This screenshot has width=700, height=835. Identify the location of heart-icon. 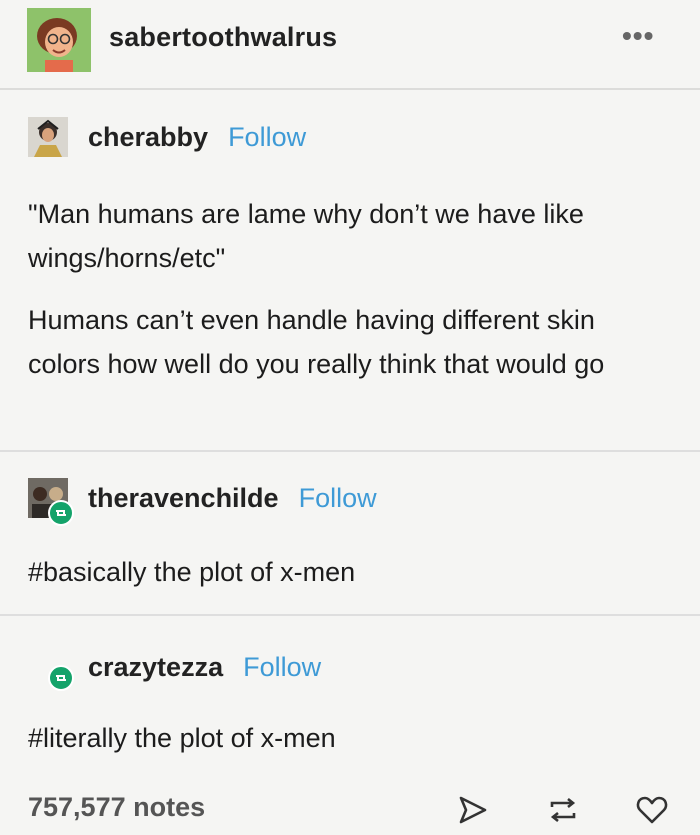
(652, 810).